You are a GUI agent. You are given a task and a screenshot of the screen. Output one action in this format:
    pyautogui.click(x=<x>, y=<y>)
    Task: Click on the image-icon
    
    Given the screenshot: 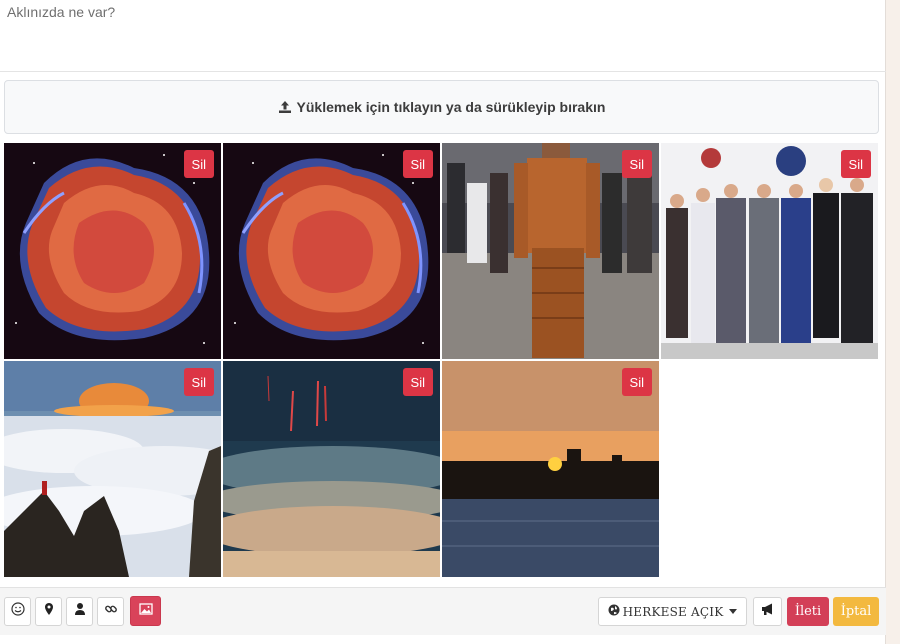 What is the action you would take?
    pyautogui.click(x=145, y=611)
    